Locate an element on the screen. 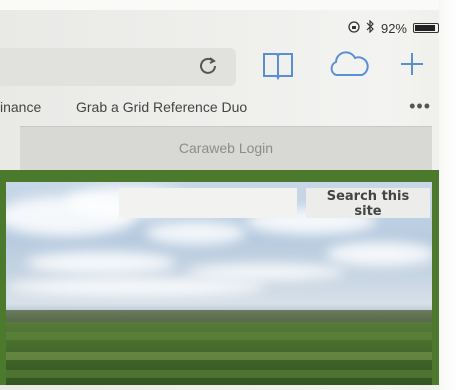  rotation-lock-icon is located at coordinates (354, 28).